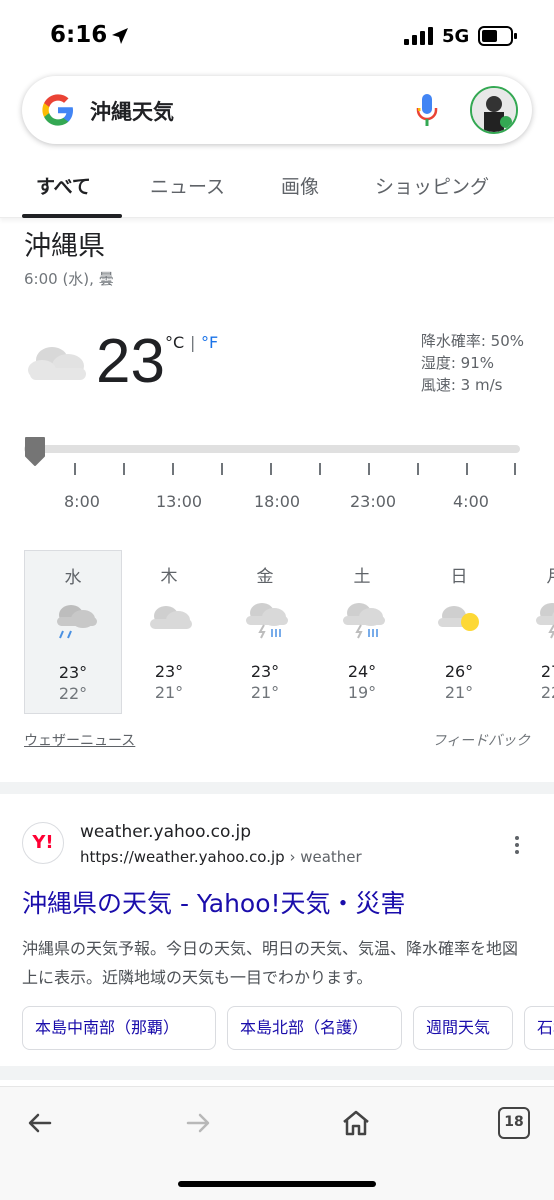 Image resolution: width=554 pixels, height=1200 pixels. What do you see at coordinates (471, 501) in the screenshot?
I see `hour-label: 4:00` at bounding box center [471, 501].